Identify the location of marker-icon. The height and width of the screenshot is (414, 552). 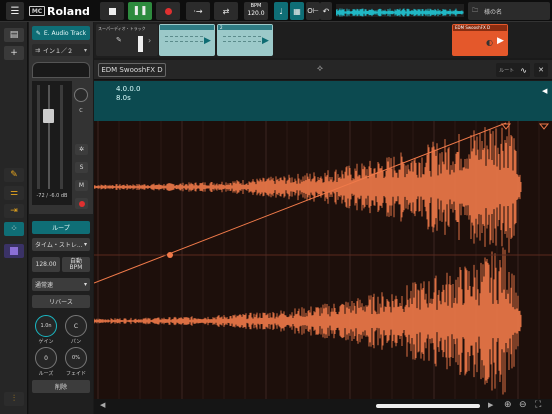
(544, 126).